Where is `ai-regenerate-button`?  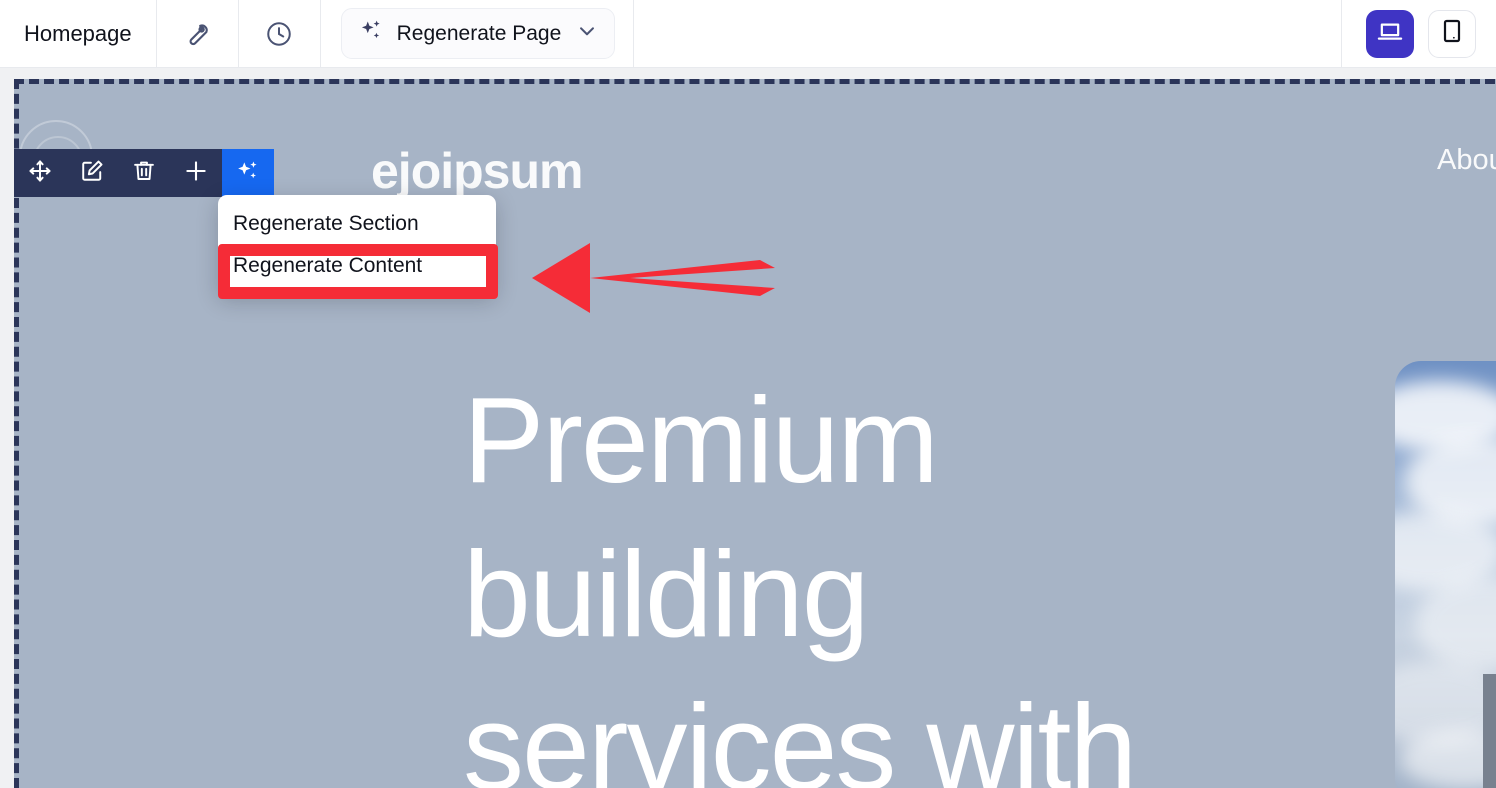 ai-regenerate-button is located at coordinates (248, 173).